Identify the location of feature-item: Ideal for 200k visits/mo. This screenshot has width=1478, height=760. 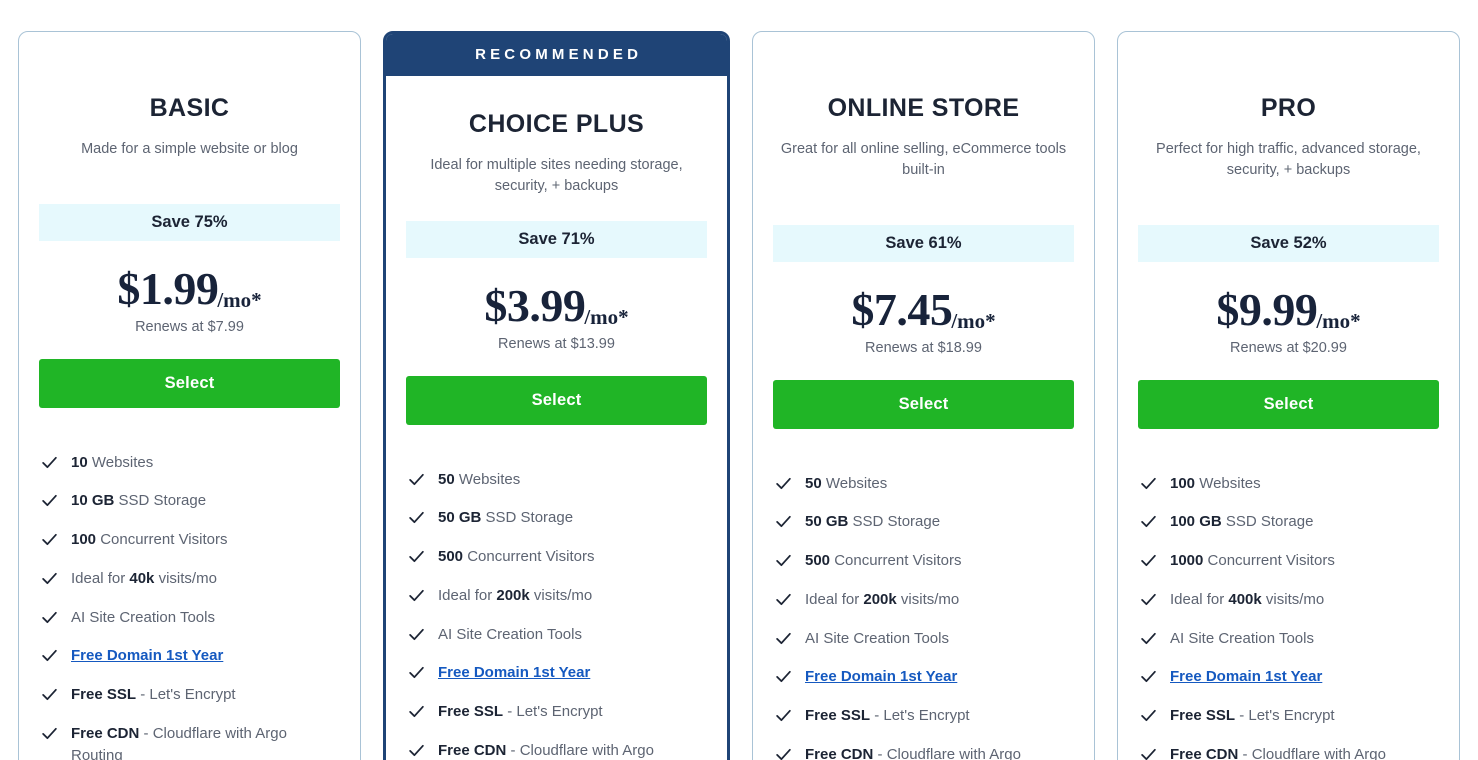
(924, 600).